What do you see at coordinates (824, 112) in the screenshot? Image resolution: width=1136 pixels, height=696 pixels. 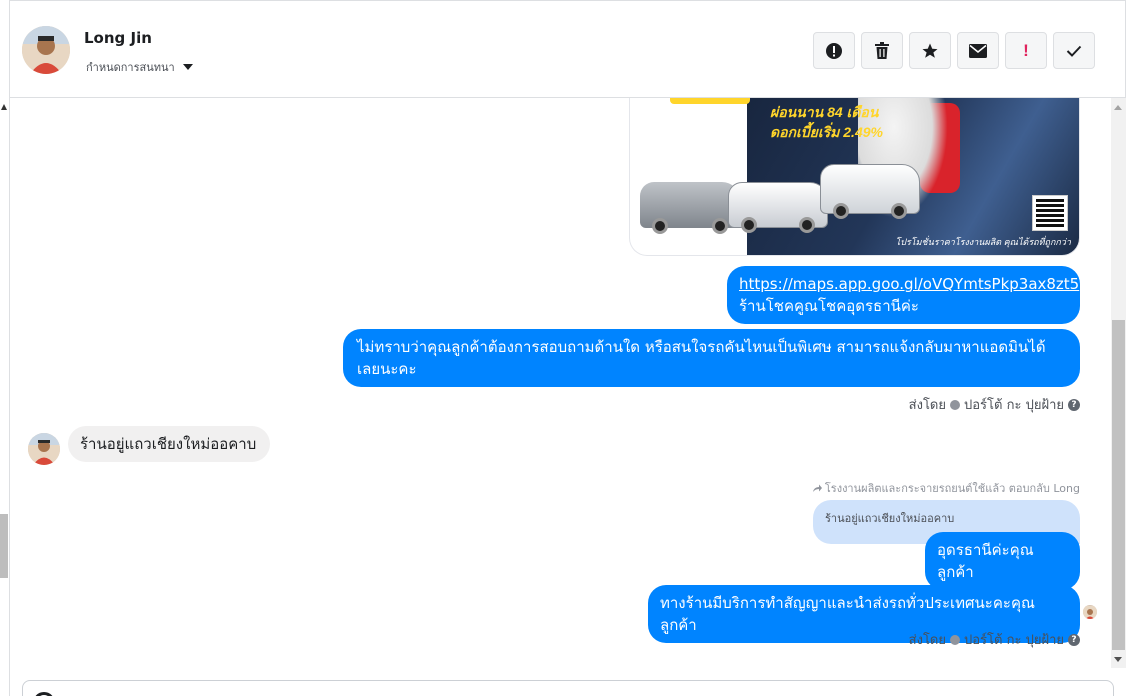 I see `promo-headline-1: ผ่อนนาน 84 เดือน` at bounding box center [824, 112].